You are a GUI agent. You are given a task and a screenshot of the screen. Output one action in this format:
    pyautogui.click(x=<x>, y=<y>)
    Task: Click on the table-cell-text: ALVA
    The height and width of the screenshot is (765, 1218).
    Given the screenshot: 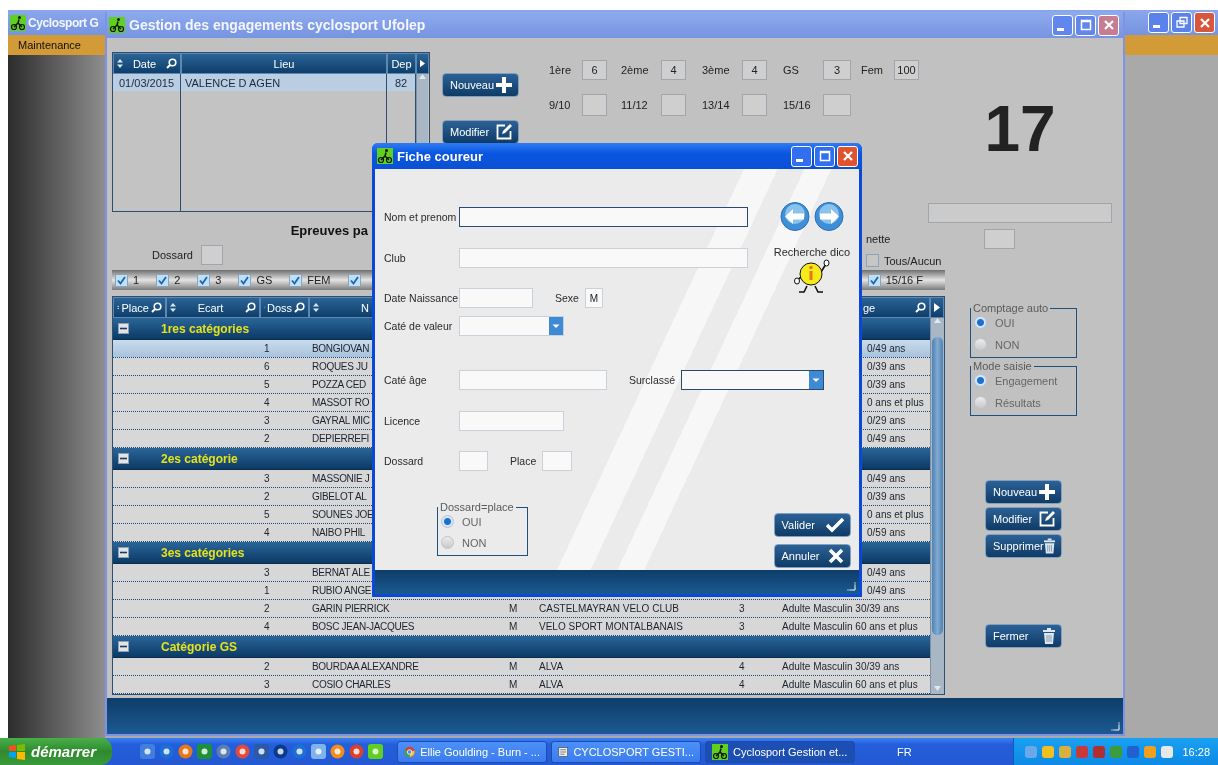 What is the action you would take?
    pyautogui.click(x=551, y=667)
    